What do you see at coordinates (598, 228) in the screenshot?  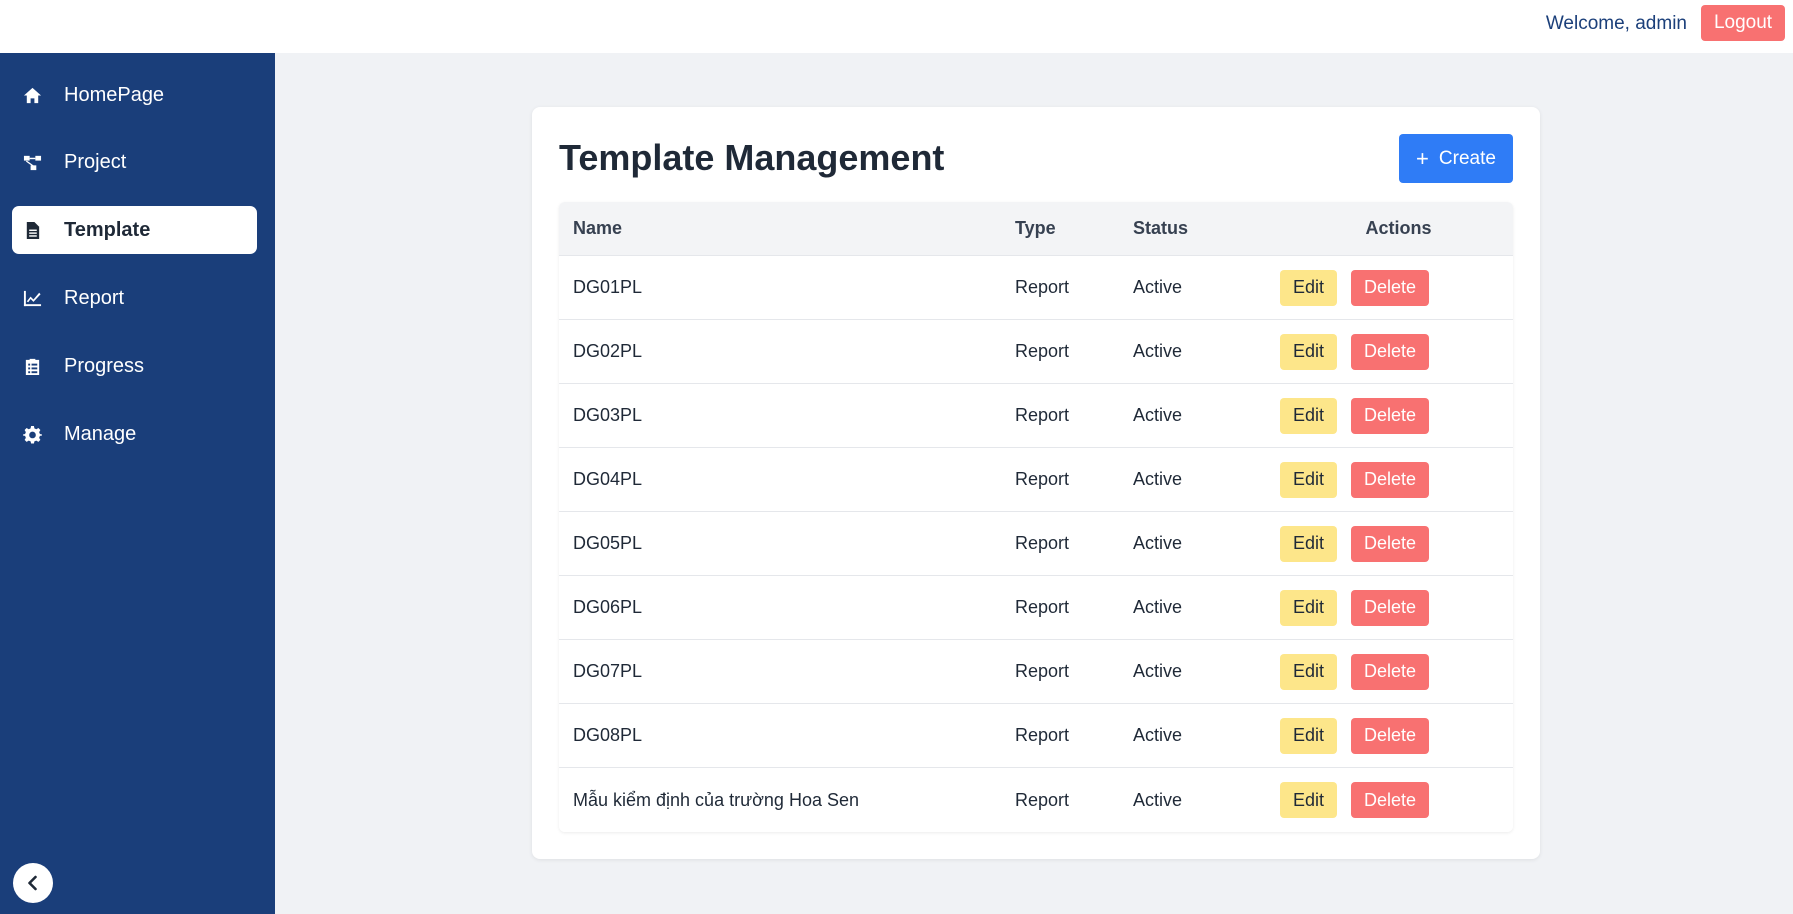 I see `column-header-name: Name` at bounding box center [598, 228].